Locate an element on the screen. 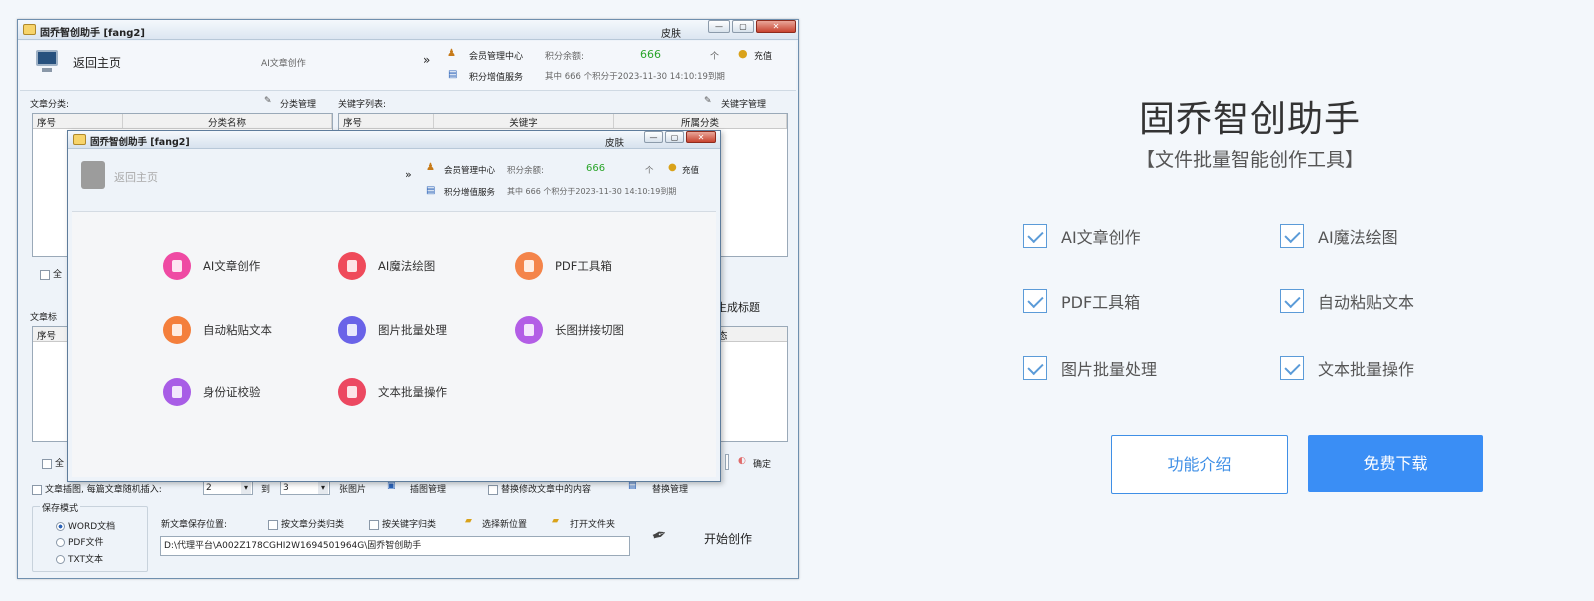 The height and width of the screenshot is (601, 1594). hero-feature: PDF工具箱 is located at coordinates (1081, 301).